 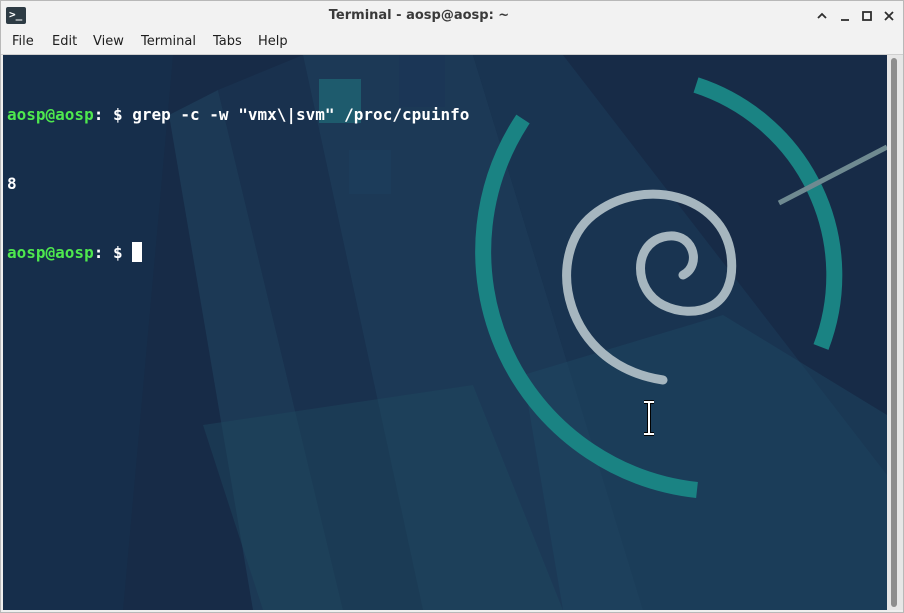 I want to click on title-bar: >_ Terminal - aosp@aosp: ~, so click(x=452, y=16).